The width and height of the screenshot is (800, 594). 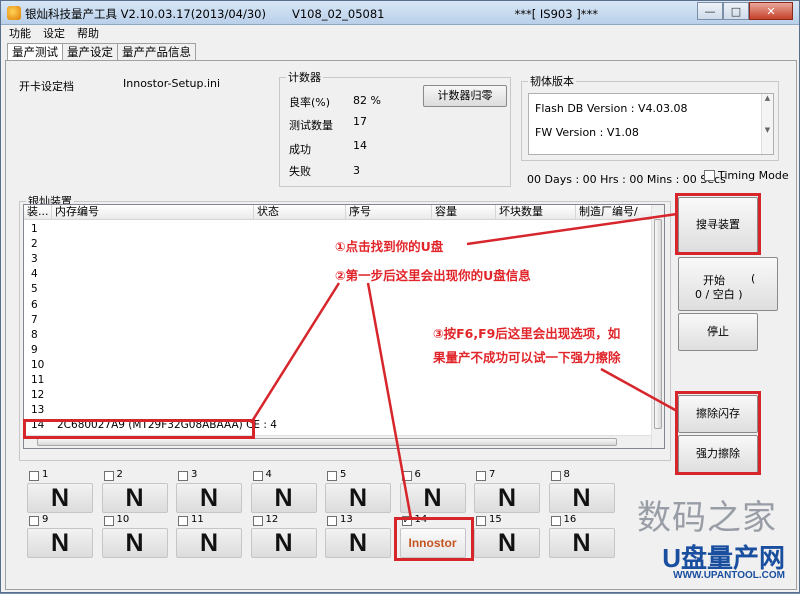 I want to click on menu-function: 功能, so click(x=20, y=34).